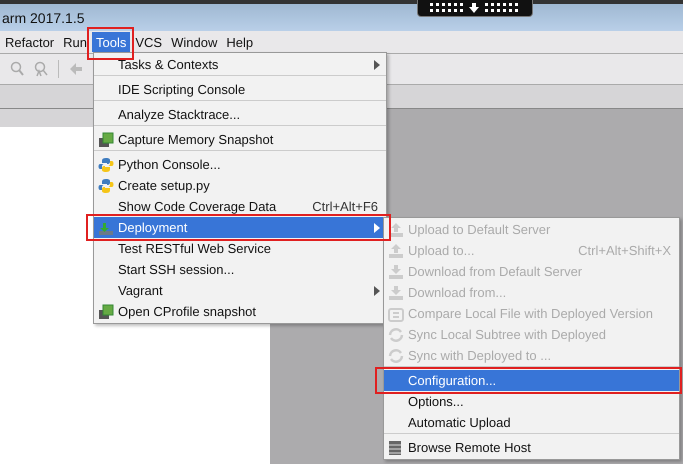 The height and width of the screenshot is (464, 683). Describe the element at coordinates (148, 42) in the screenshot. I see `menu-bar-item: VCS` at that location.